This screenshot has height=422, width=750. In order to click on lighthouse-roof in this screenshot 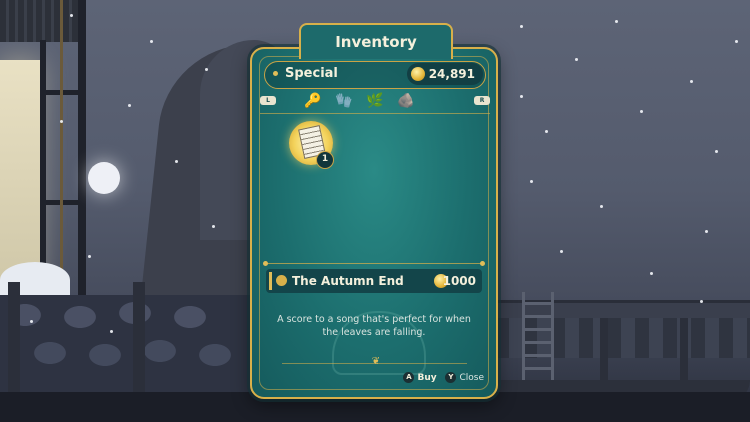, I will do `click(42, 21)`.